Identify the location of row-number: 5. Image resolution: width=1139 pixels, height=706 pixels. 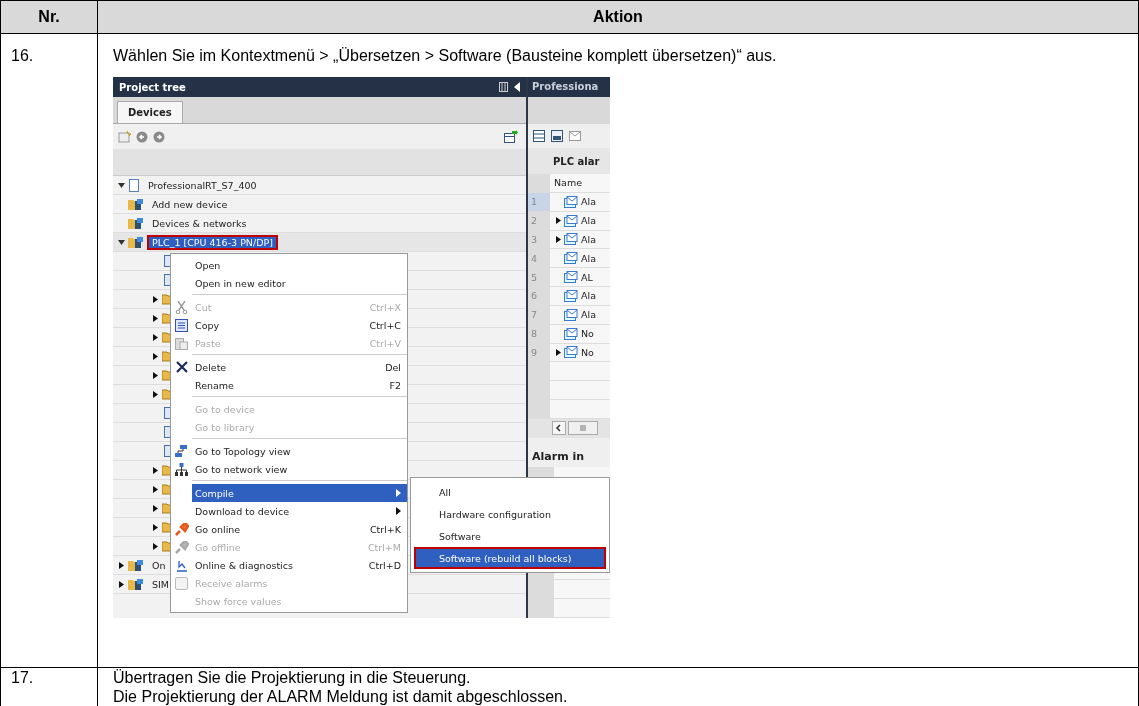
(539, 277).